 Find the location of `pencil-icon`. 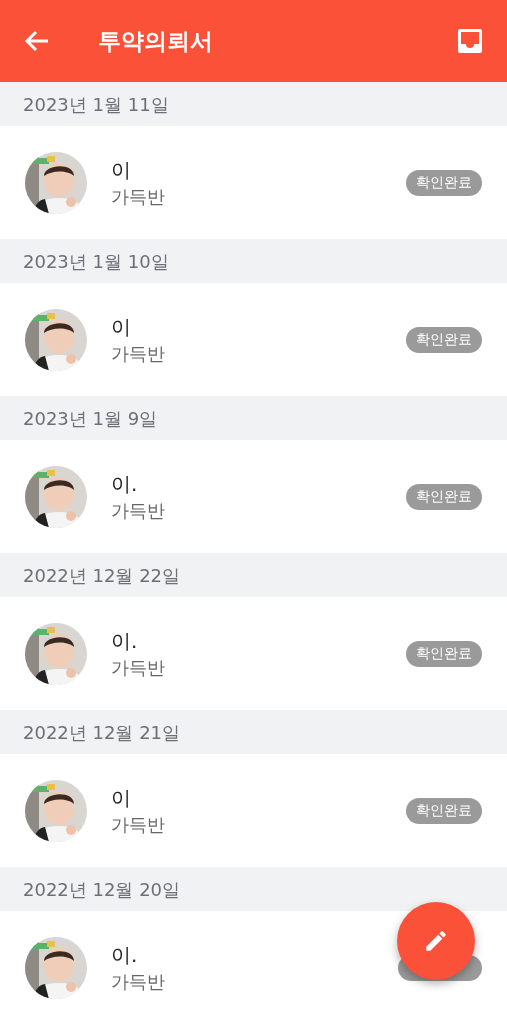

pencil-icon is located at coordinates (436, 941).